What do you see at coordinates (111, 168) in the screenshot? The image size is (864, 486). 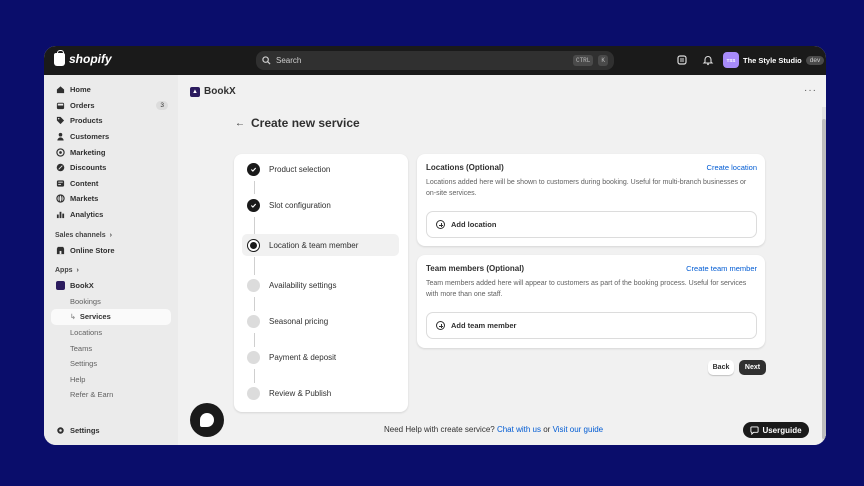 I see `sidebar-item-discounts: Discounts` at bounding box center [111, 168].